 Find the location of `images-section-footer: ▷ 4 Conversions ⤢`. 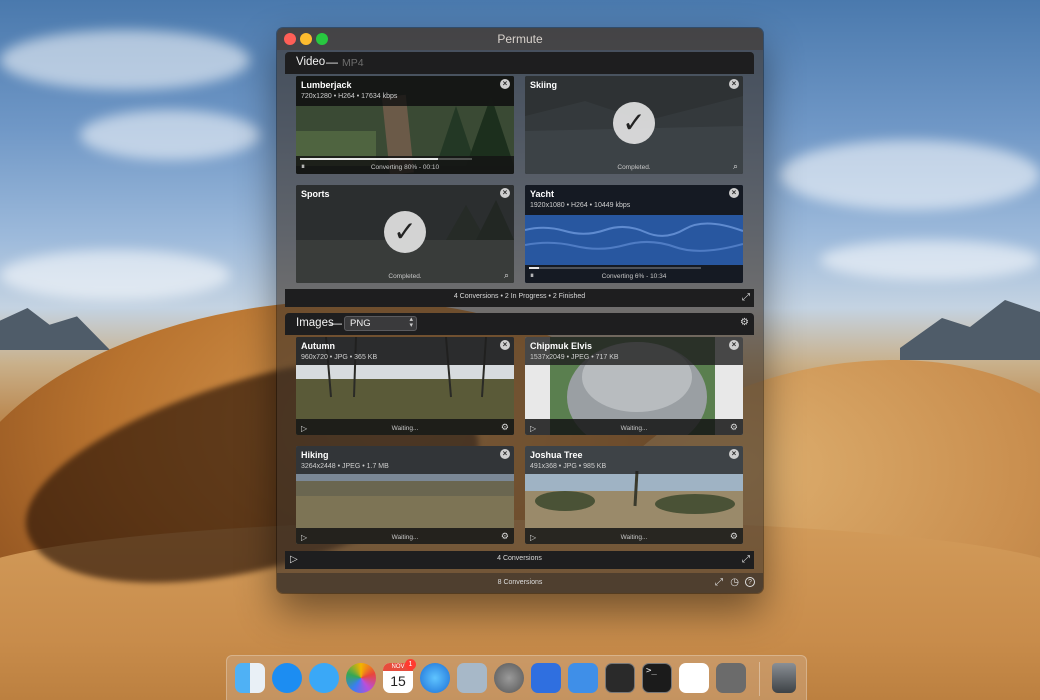

images-section-footer: ▷ 4 Conversions ⤢ is located at coordinates (519, 560).